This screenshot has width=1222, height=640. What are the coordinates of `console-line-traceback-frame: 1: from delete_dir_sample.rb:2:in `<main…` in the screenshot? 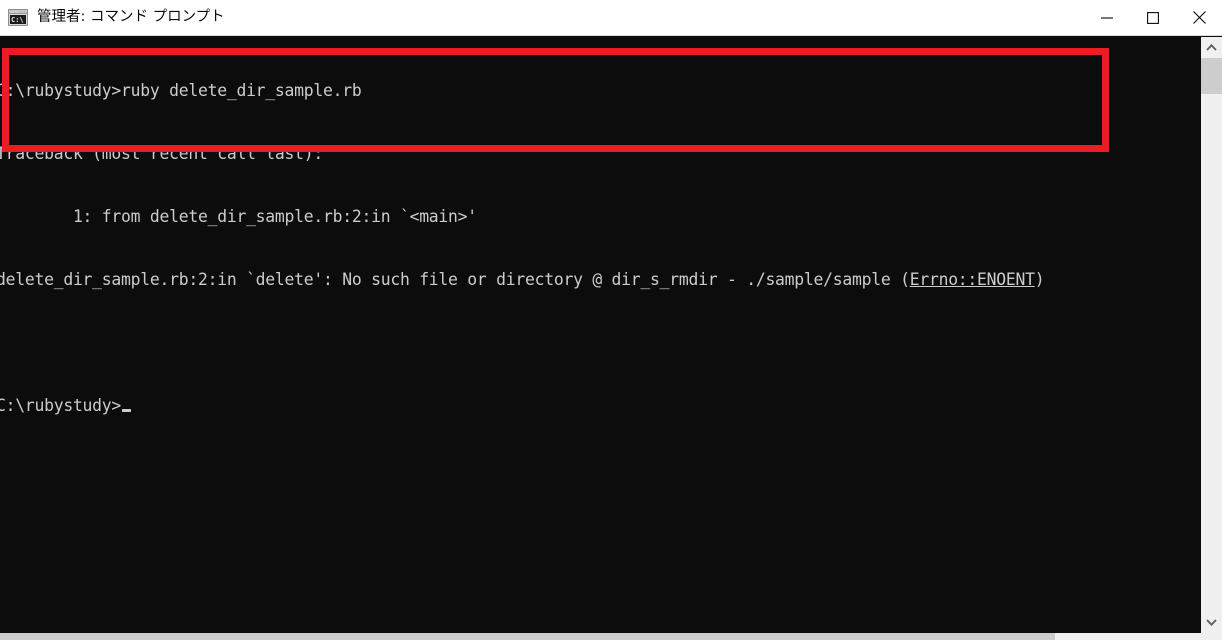 It's located at (238, 216).